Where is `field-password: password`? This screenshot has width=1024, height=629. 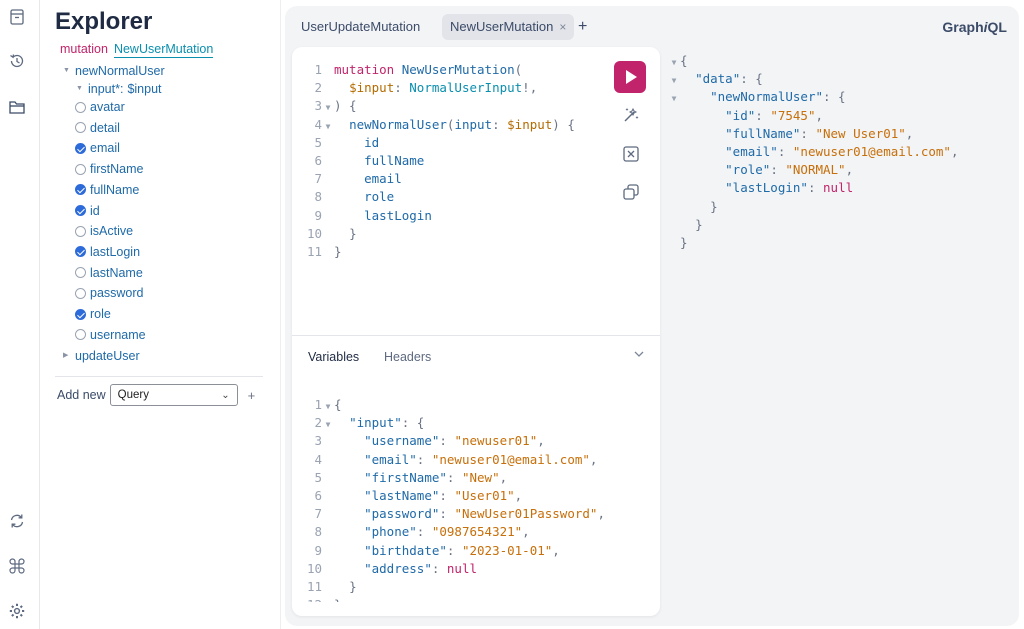
field-password: password is located at coordinates (109, 293).